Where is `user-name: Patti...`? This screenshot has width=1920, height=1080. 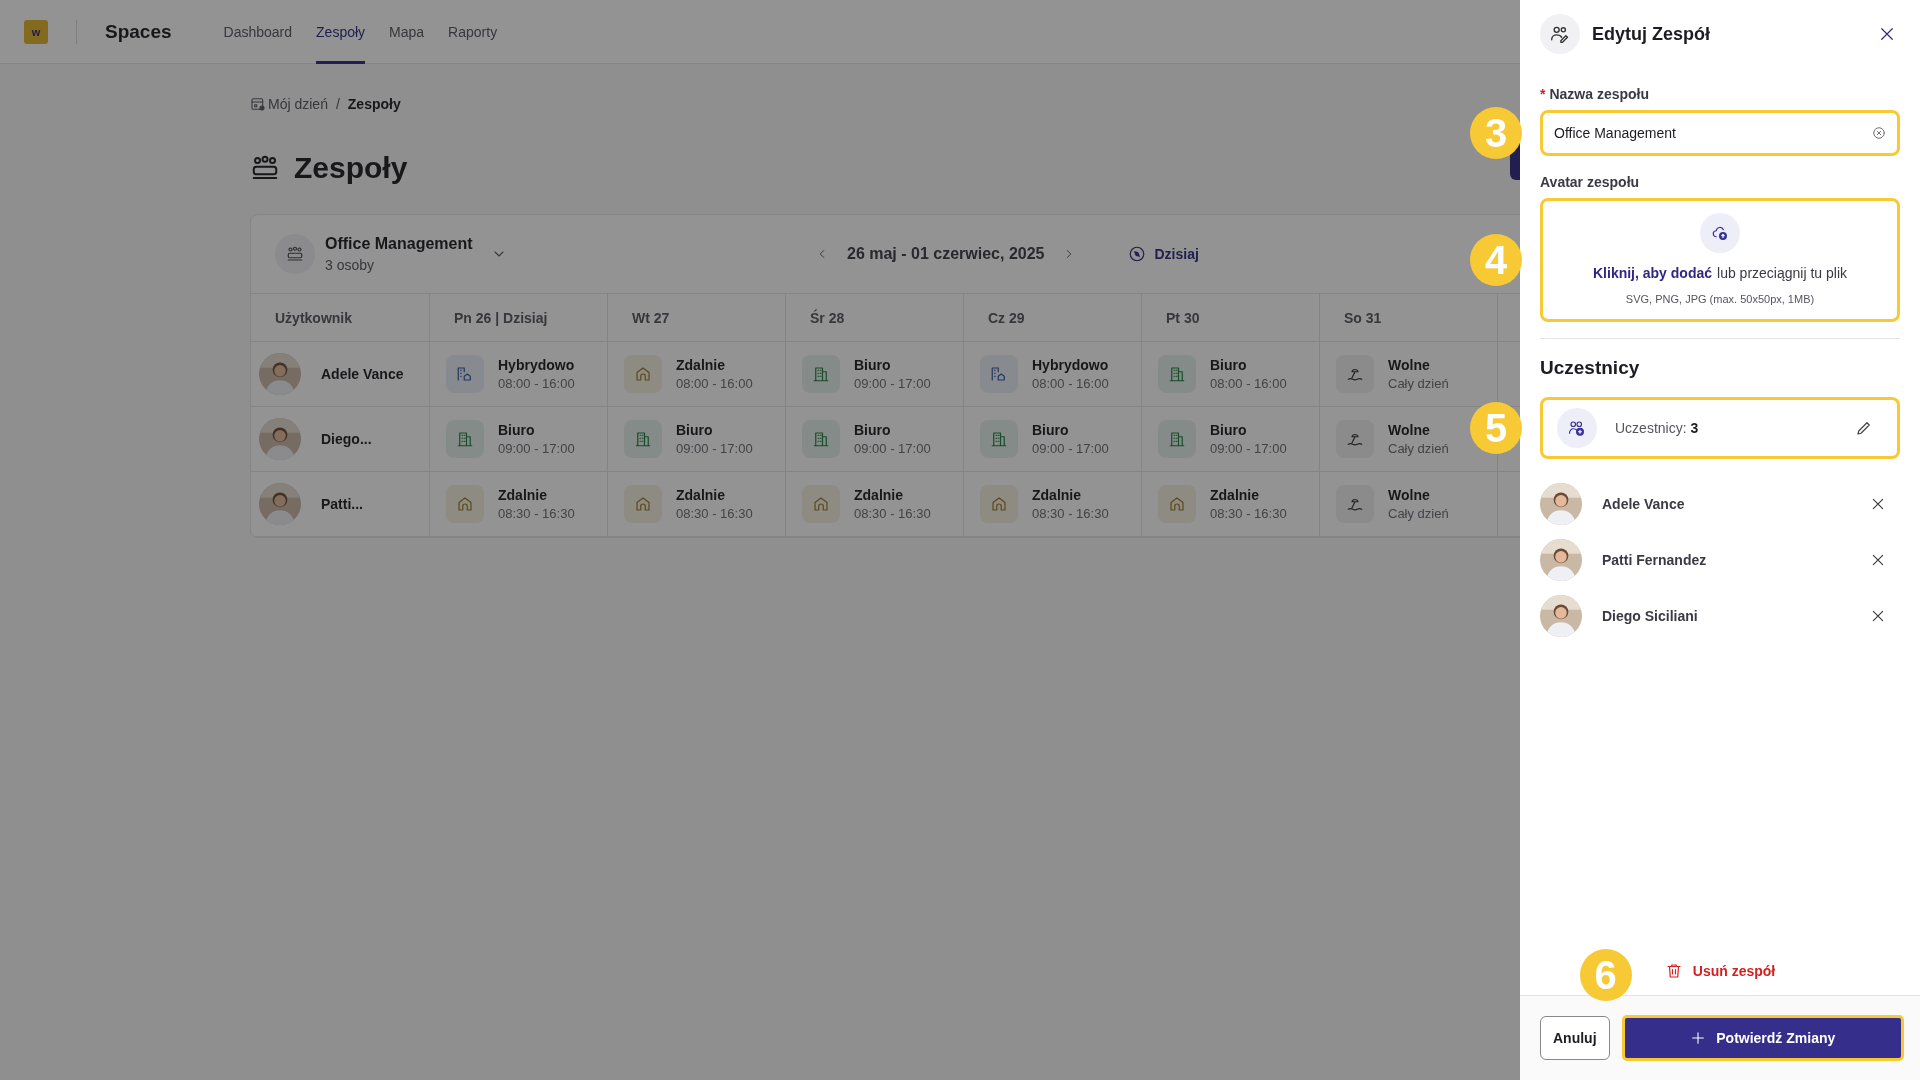
user-name: Patti... is located at coordinates (342, 504).